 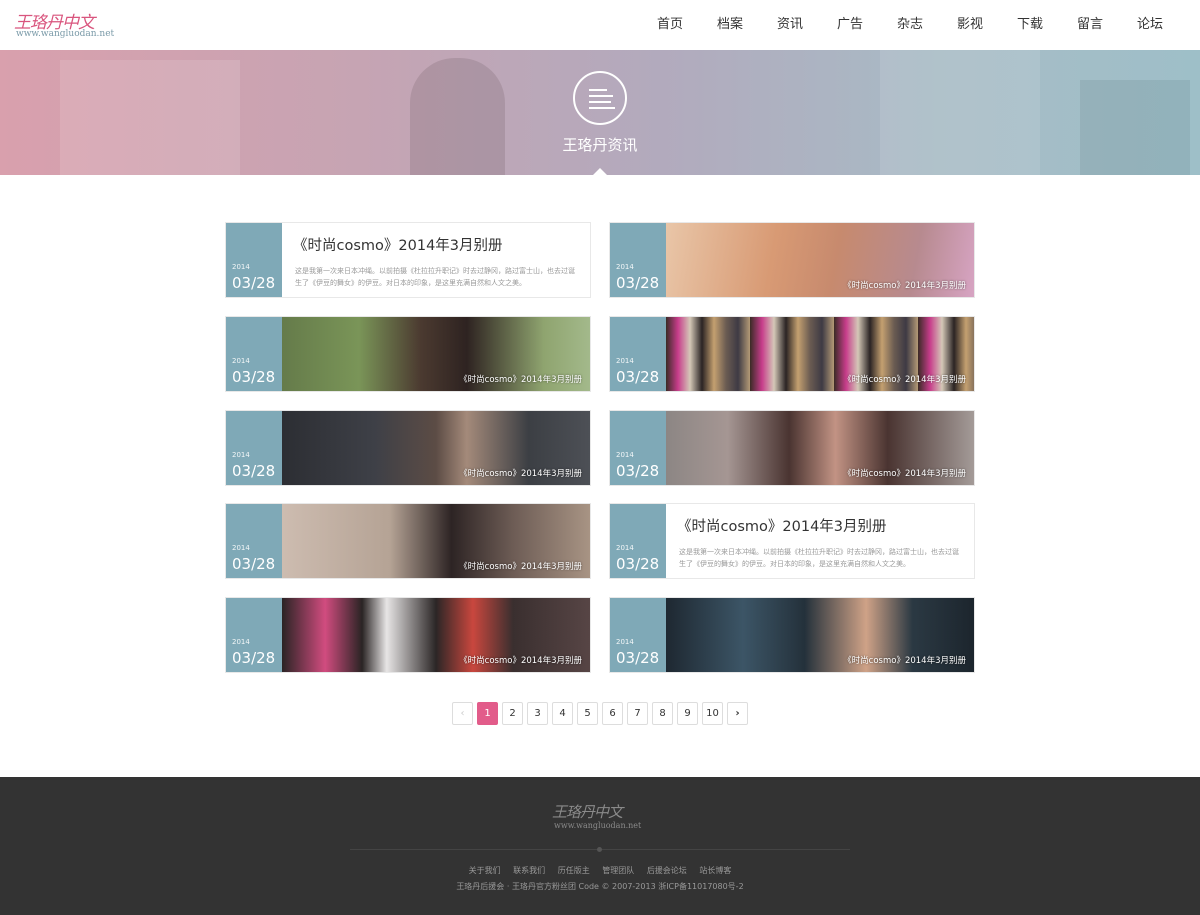 I want to click on page-button-7: 7, so click(x=637, y=713).